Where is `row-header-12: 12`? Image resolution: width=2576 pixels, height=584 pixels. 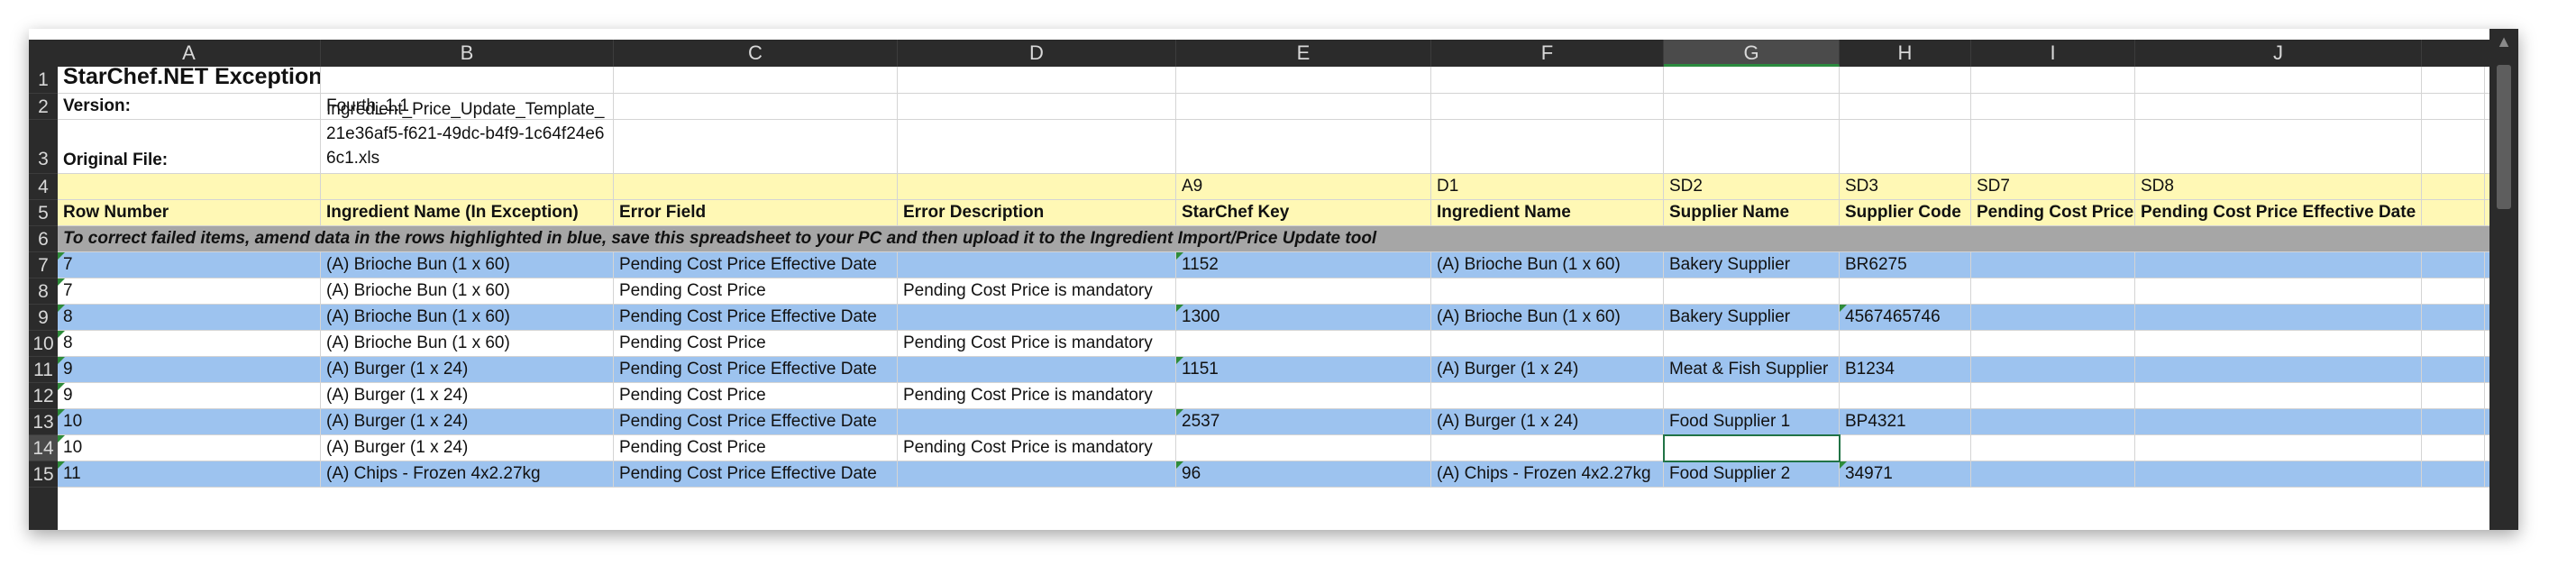
row-header-12: 12 is located at coordinates (43, 396).